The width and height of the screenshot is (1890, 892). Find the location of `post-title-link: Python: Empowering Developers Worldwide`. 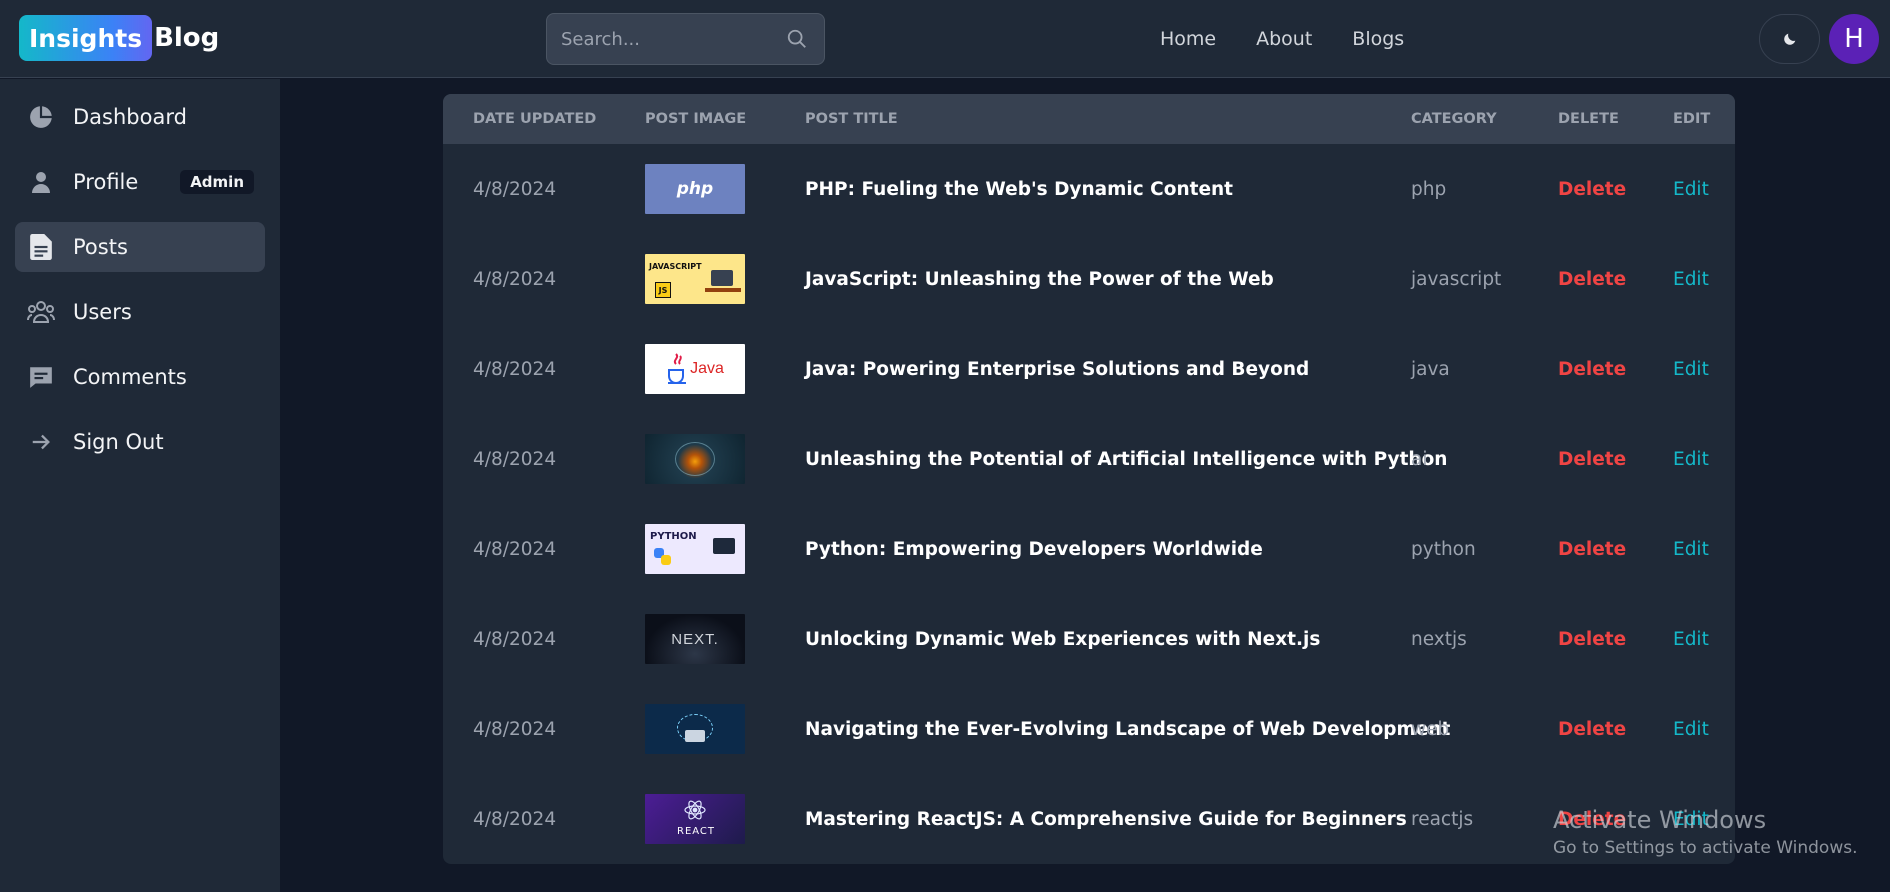

post-title-link: Python: Empowering Developers Worldwide is located at coordinates (1034, 549).